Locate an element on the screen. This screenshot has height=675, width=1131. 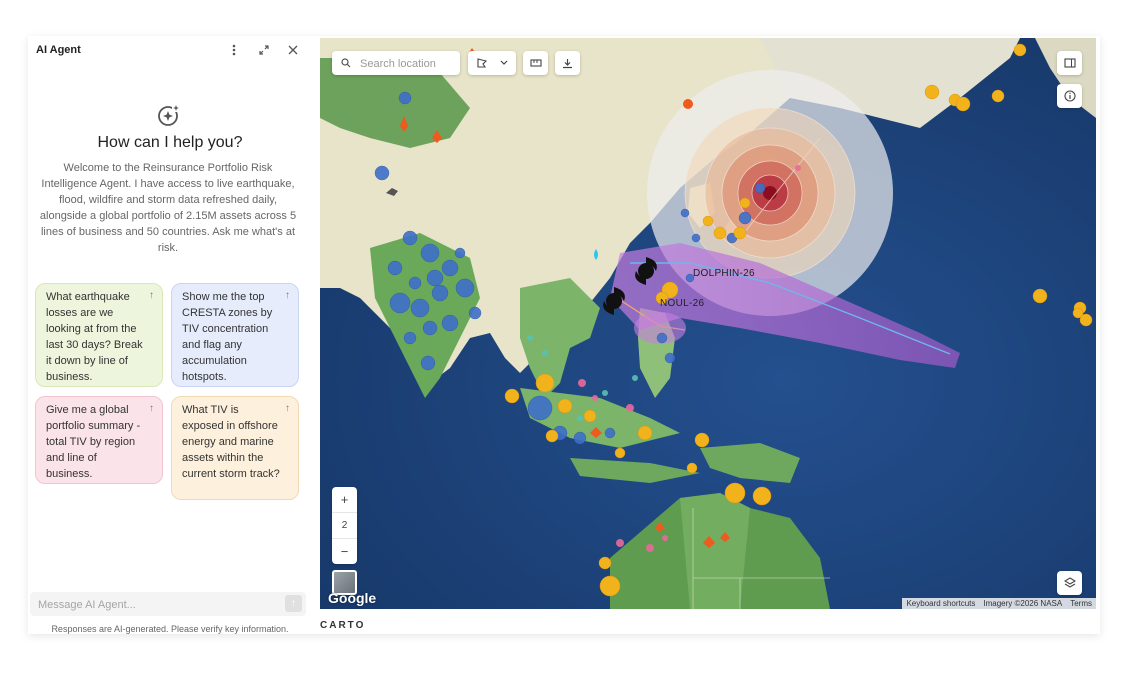
search-icon is located at coordinates (346, 63).